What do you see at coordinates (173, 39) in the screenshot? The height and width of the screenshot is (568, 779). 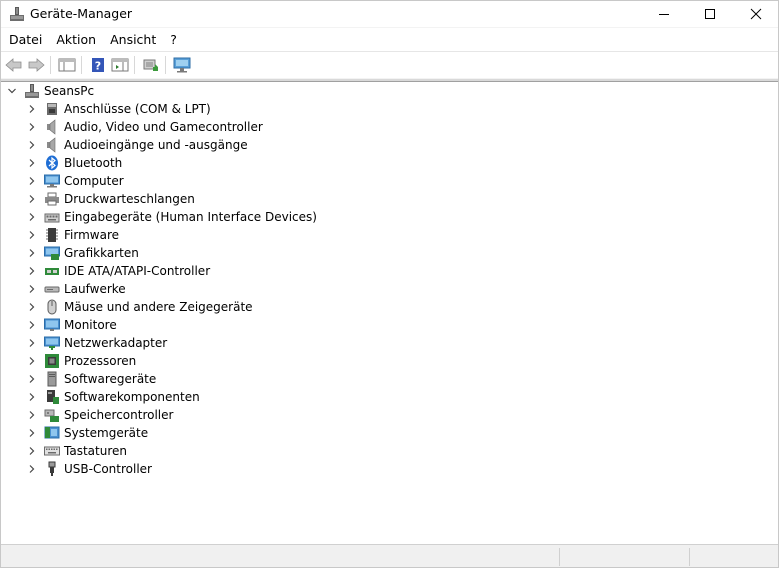 I see `menu-help: ?` at bounding box center [173, 39].